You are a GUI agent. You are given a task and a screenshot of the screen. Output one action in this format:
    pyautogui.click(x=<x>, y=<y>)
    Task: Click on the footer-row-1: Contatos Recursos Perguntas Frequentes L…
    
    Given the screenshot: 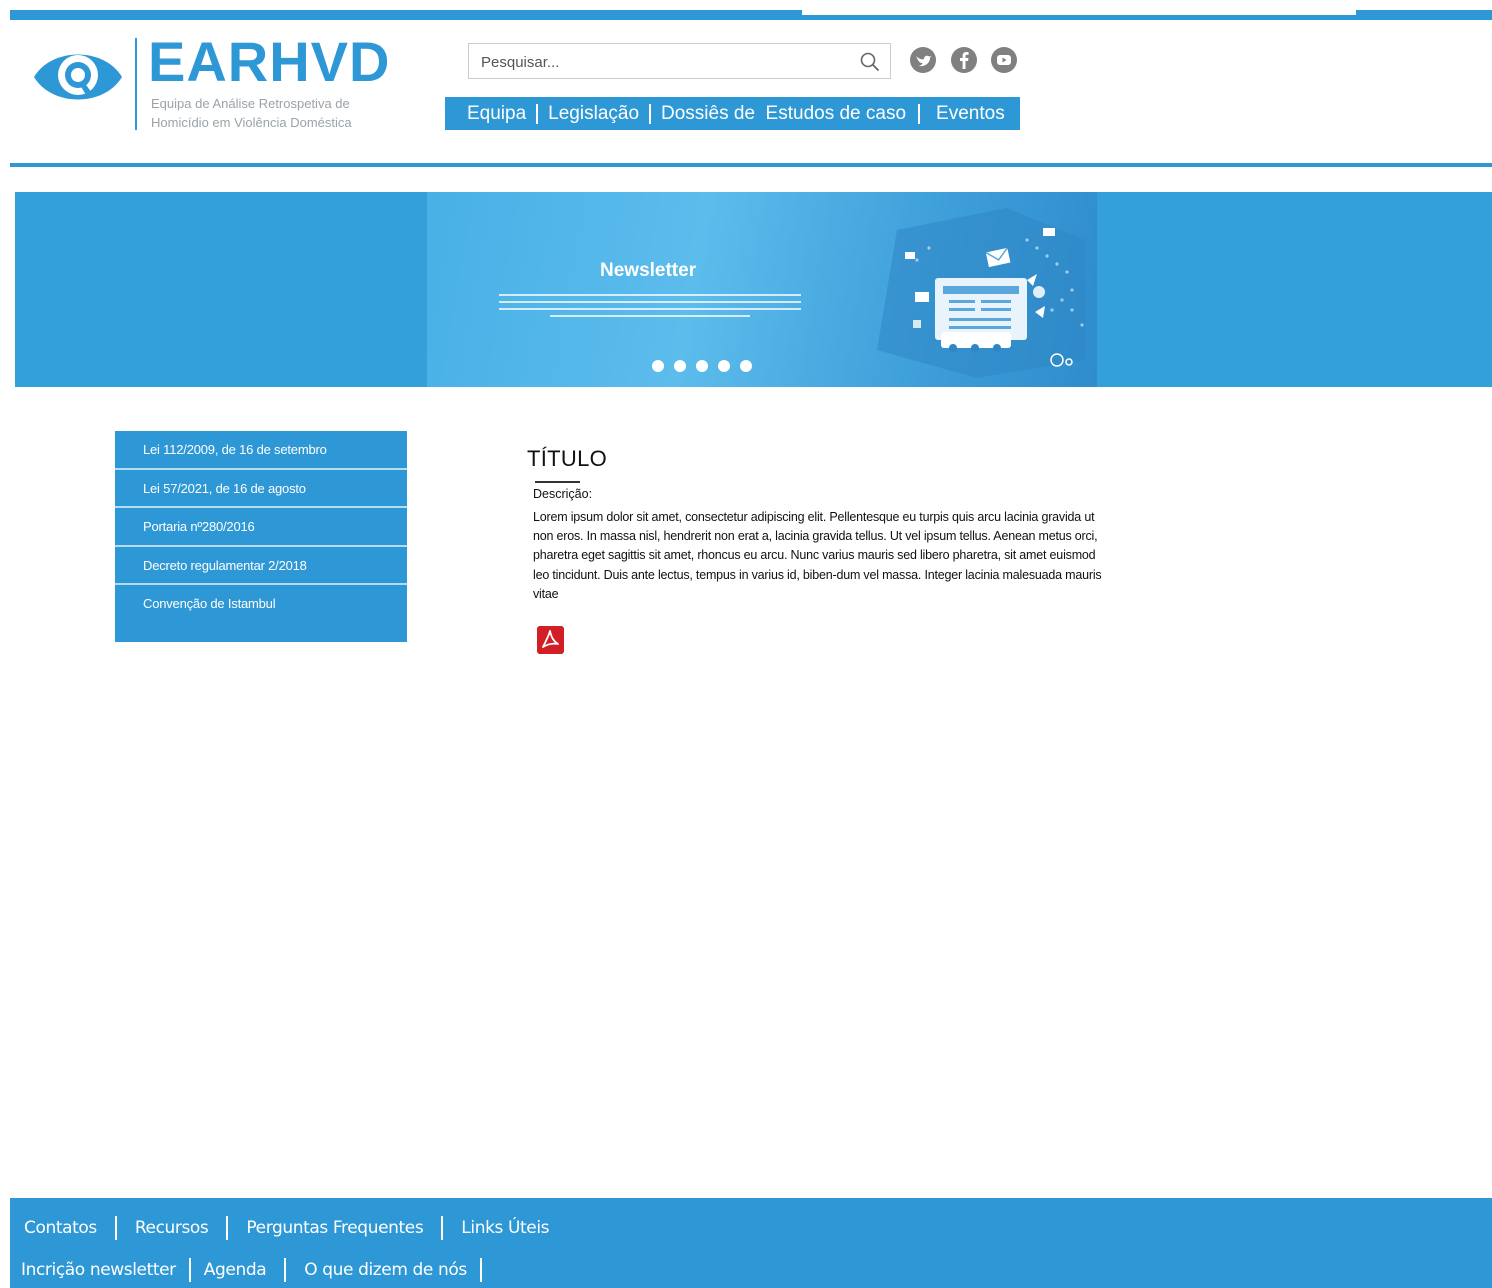 What is the action you would take?
    pyautogui.click(x=287, y=1228)
    